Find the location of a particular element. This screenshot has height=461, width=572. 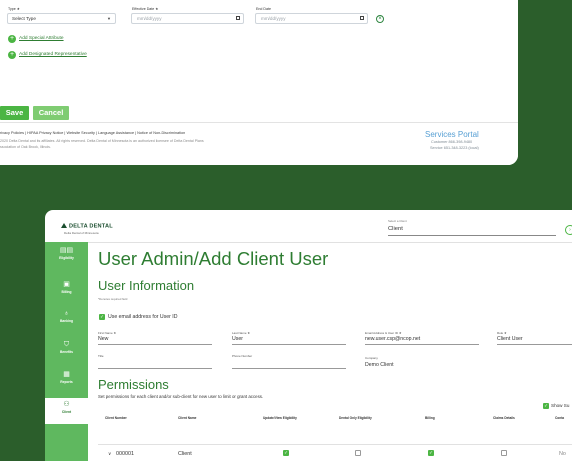

report-icon: ▦ is located at coordinates (66, 374).